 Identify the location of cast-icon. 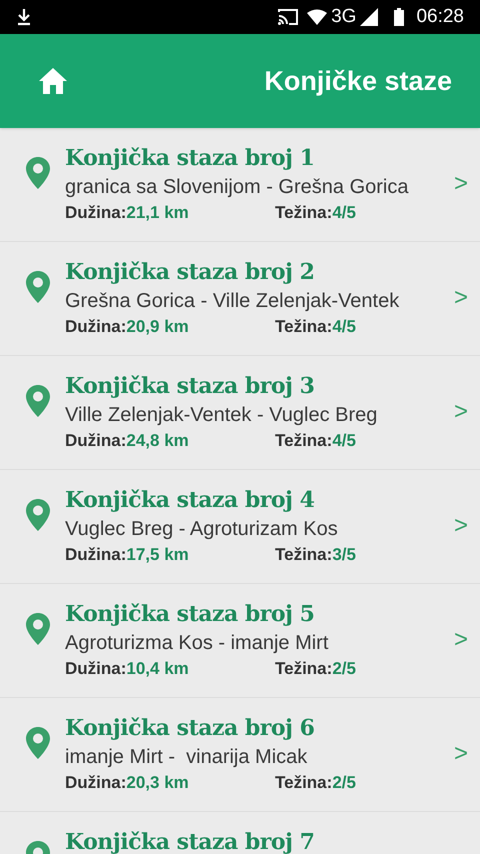
(288, 17).